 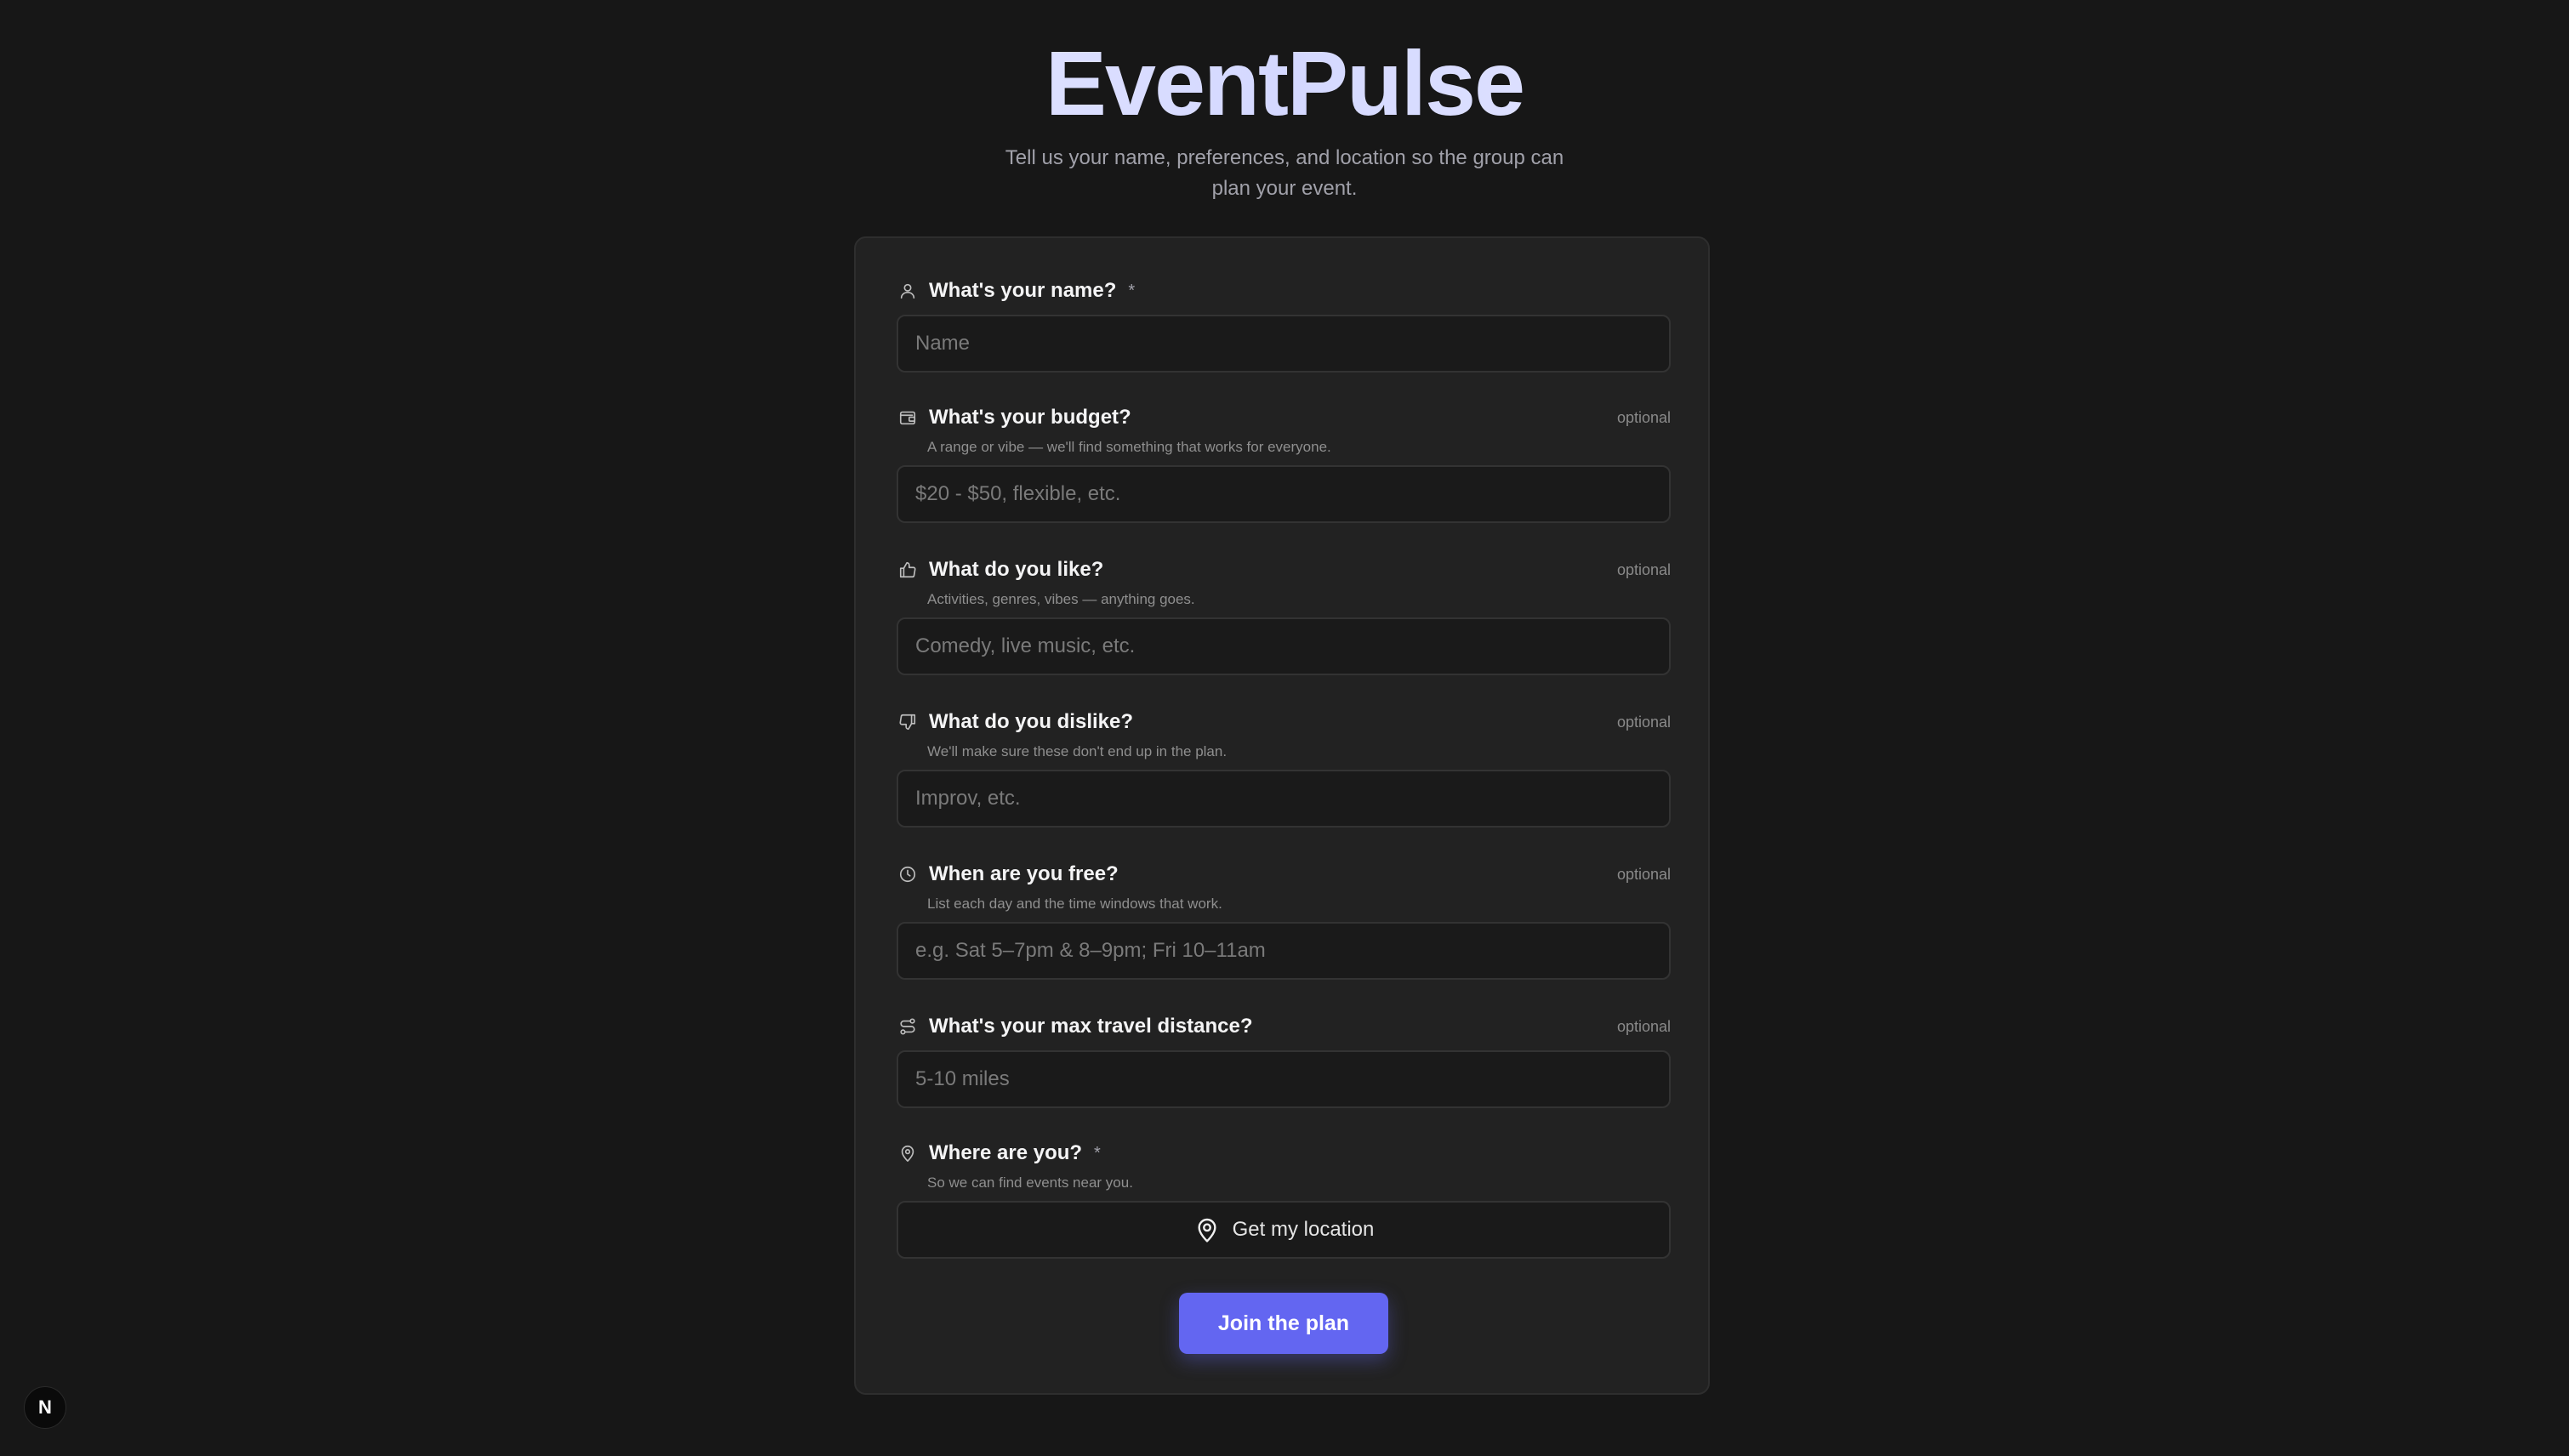 I want to click on budget-label: What's your budget?, so click(x=1030, y=417).